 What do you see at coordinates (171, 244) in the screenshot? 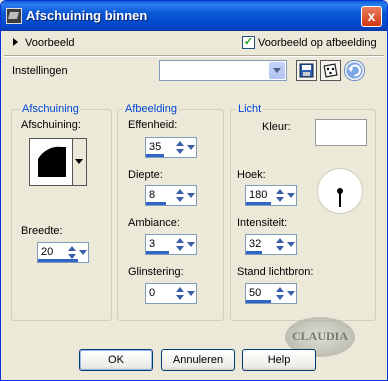
I see `ambience-spinner: 3` at bounding box center [171, 244].